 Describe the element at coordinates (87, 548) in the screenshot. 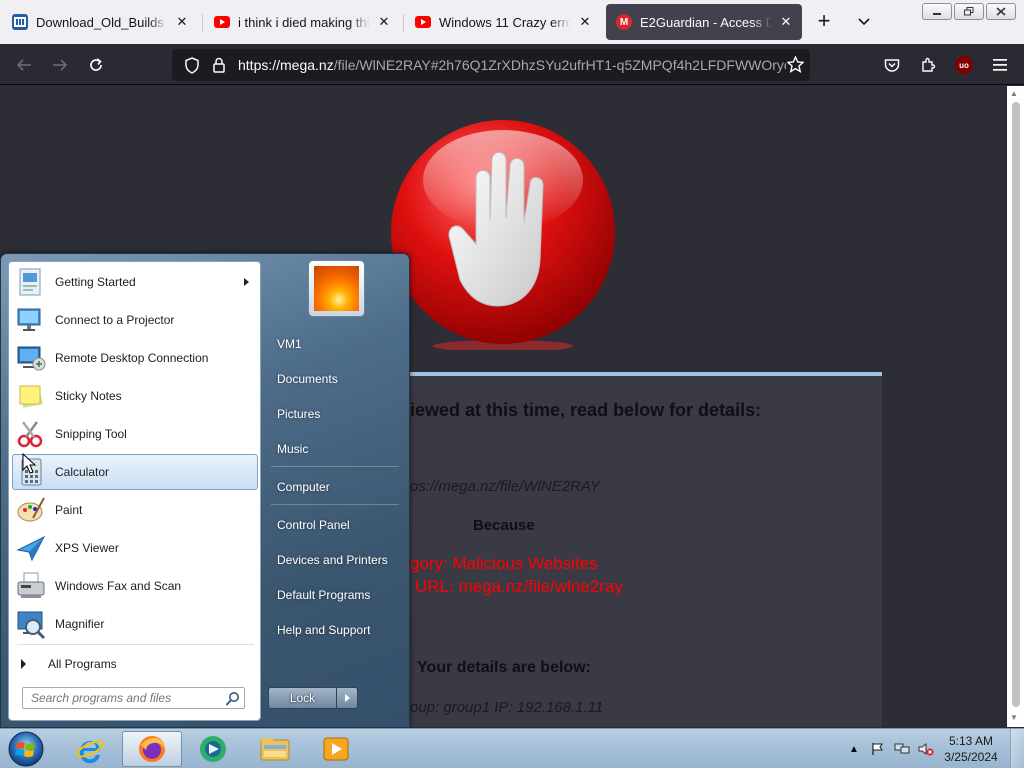

I see `program-label: XPS Viewer` at that location.